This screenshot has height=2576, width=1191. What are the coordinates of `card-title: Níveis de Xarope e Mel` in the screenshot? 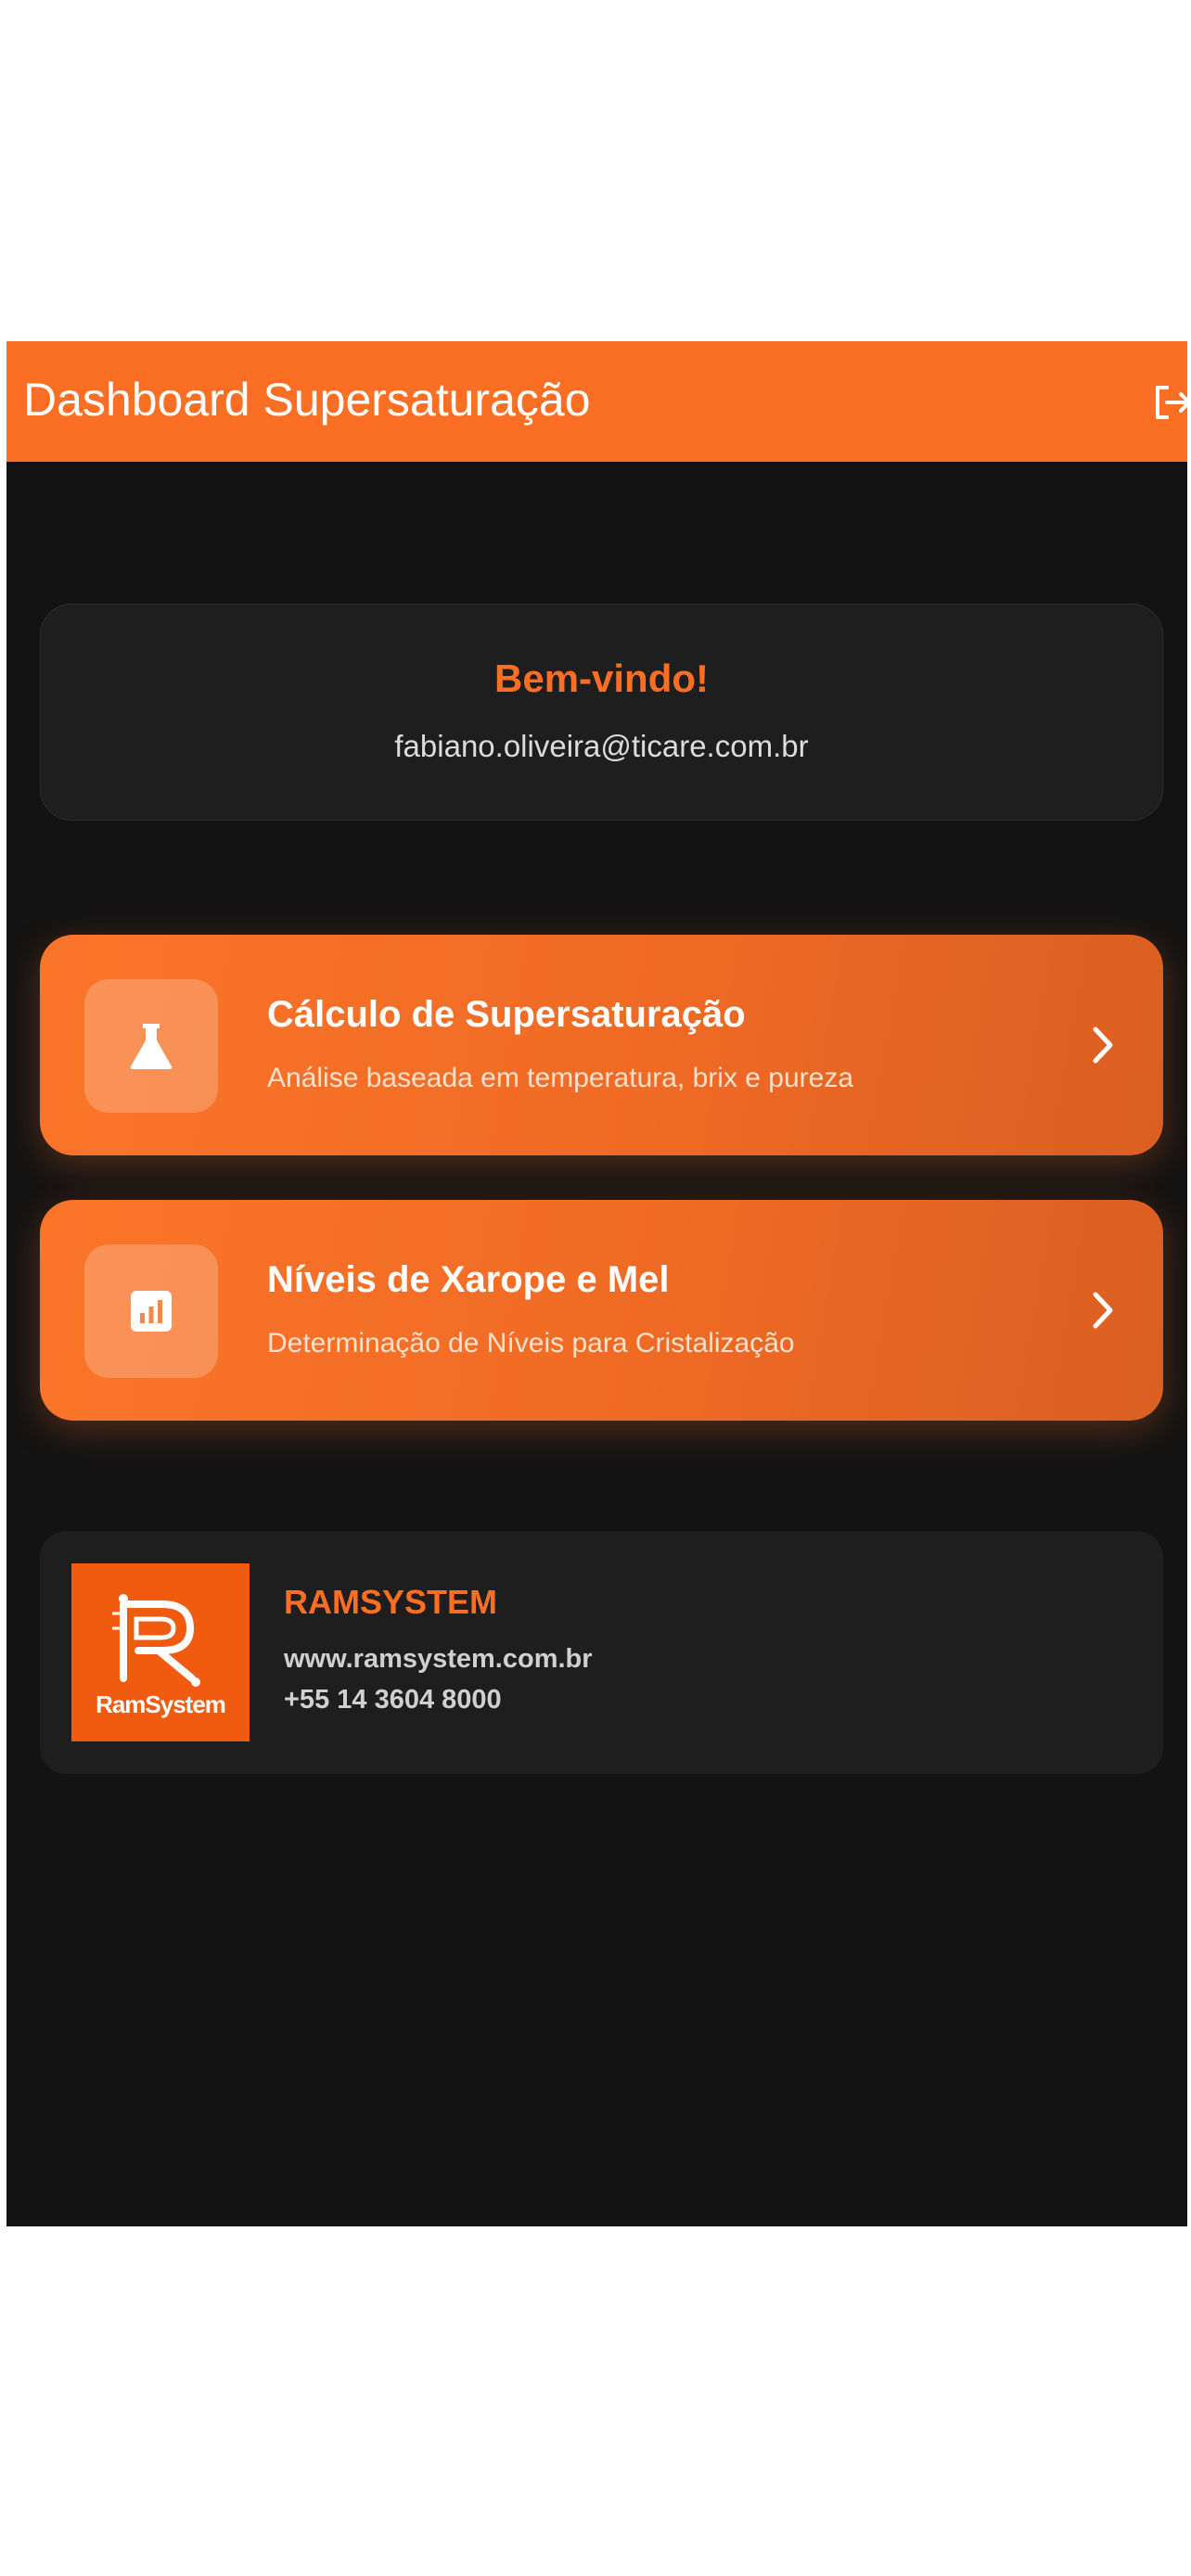 It's located at (468, 1279).